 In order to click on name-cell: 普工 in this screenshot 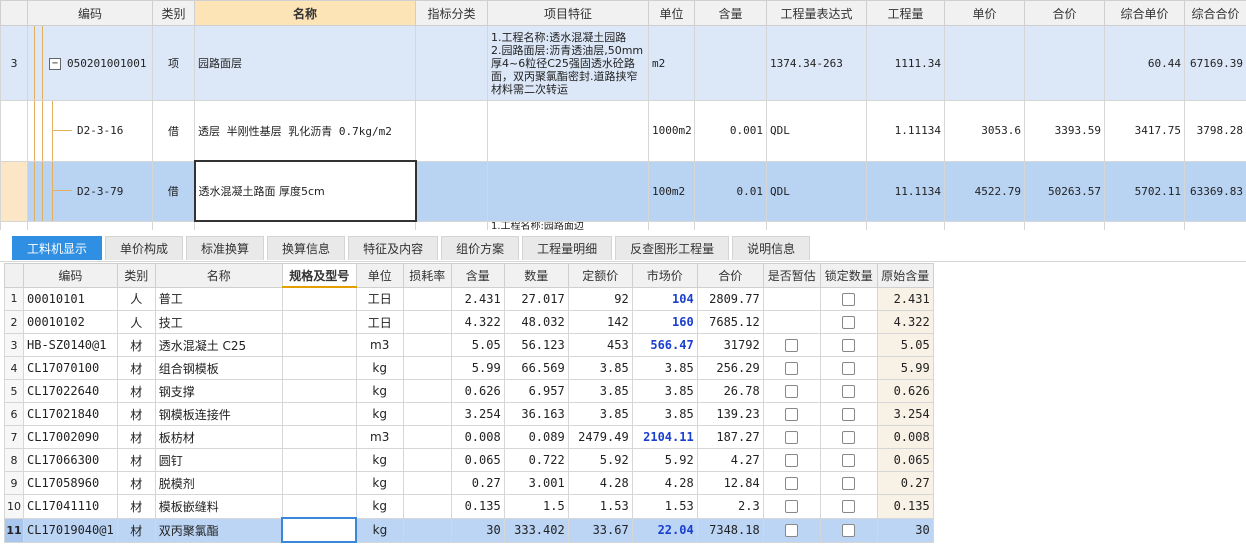, I will do `click(218, 298)`.